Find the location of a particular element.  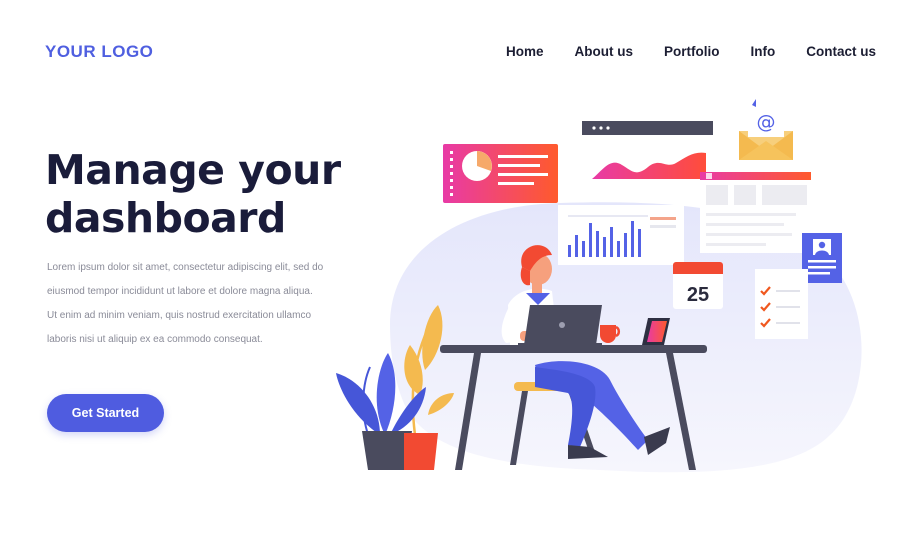

nav-contact-us: Contact us is located at coordinates (841, 51).